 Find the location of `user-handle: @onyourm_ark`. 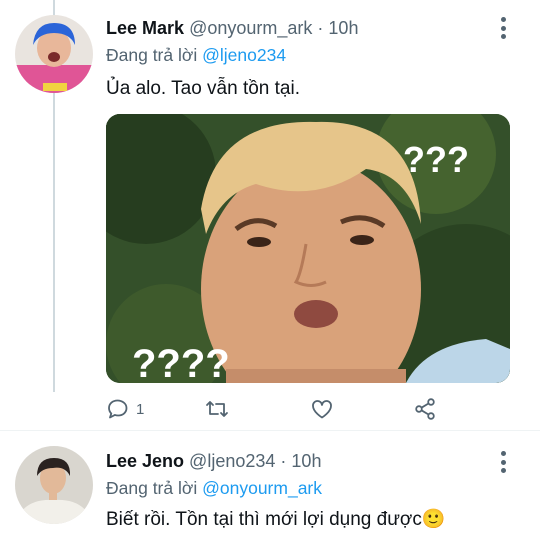

user-handle: @onyourm_ark is located at coordinates (250, 28).